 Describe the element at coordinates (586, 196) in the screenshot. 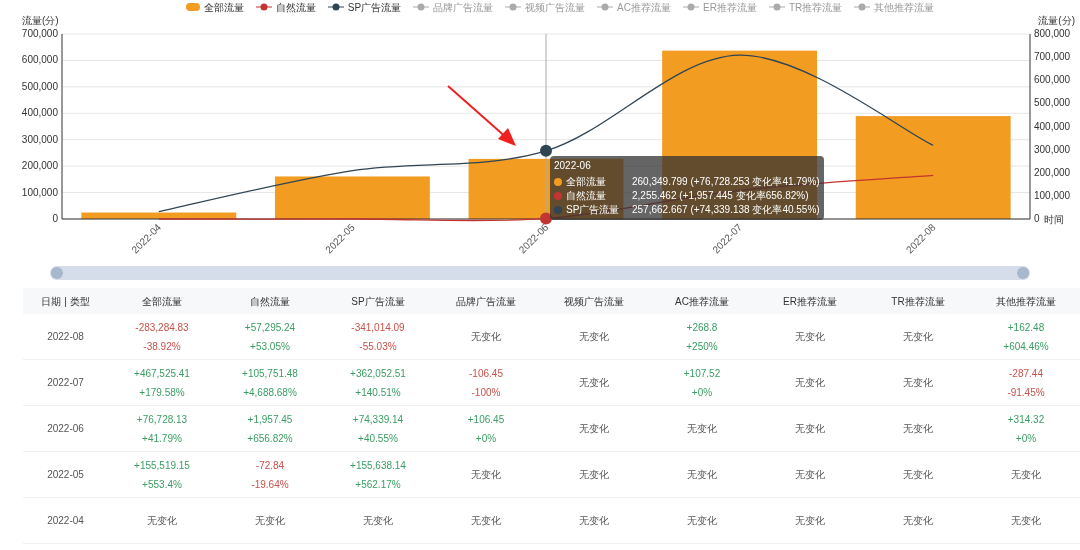

I see `series-name: 自然流量` at that location.